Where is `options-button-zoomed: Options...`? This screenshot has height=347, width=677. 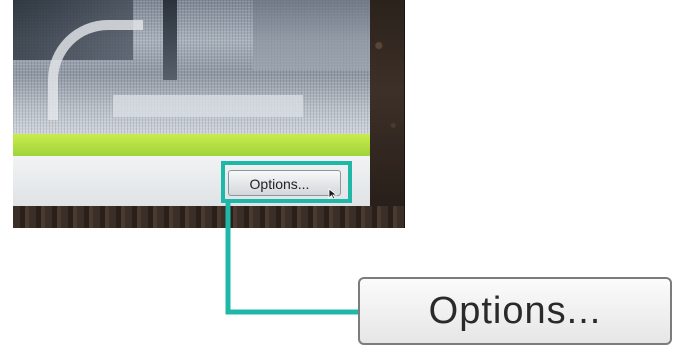
options-button-zoomed: Options... is located at coordinates (515, 311).